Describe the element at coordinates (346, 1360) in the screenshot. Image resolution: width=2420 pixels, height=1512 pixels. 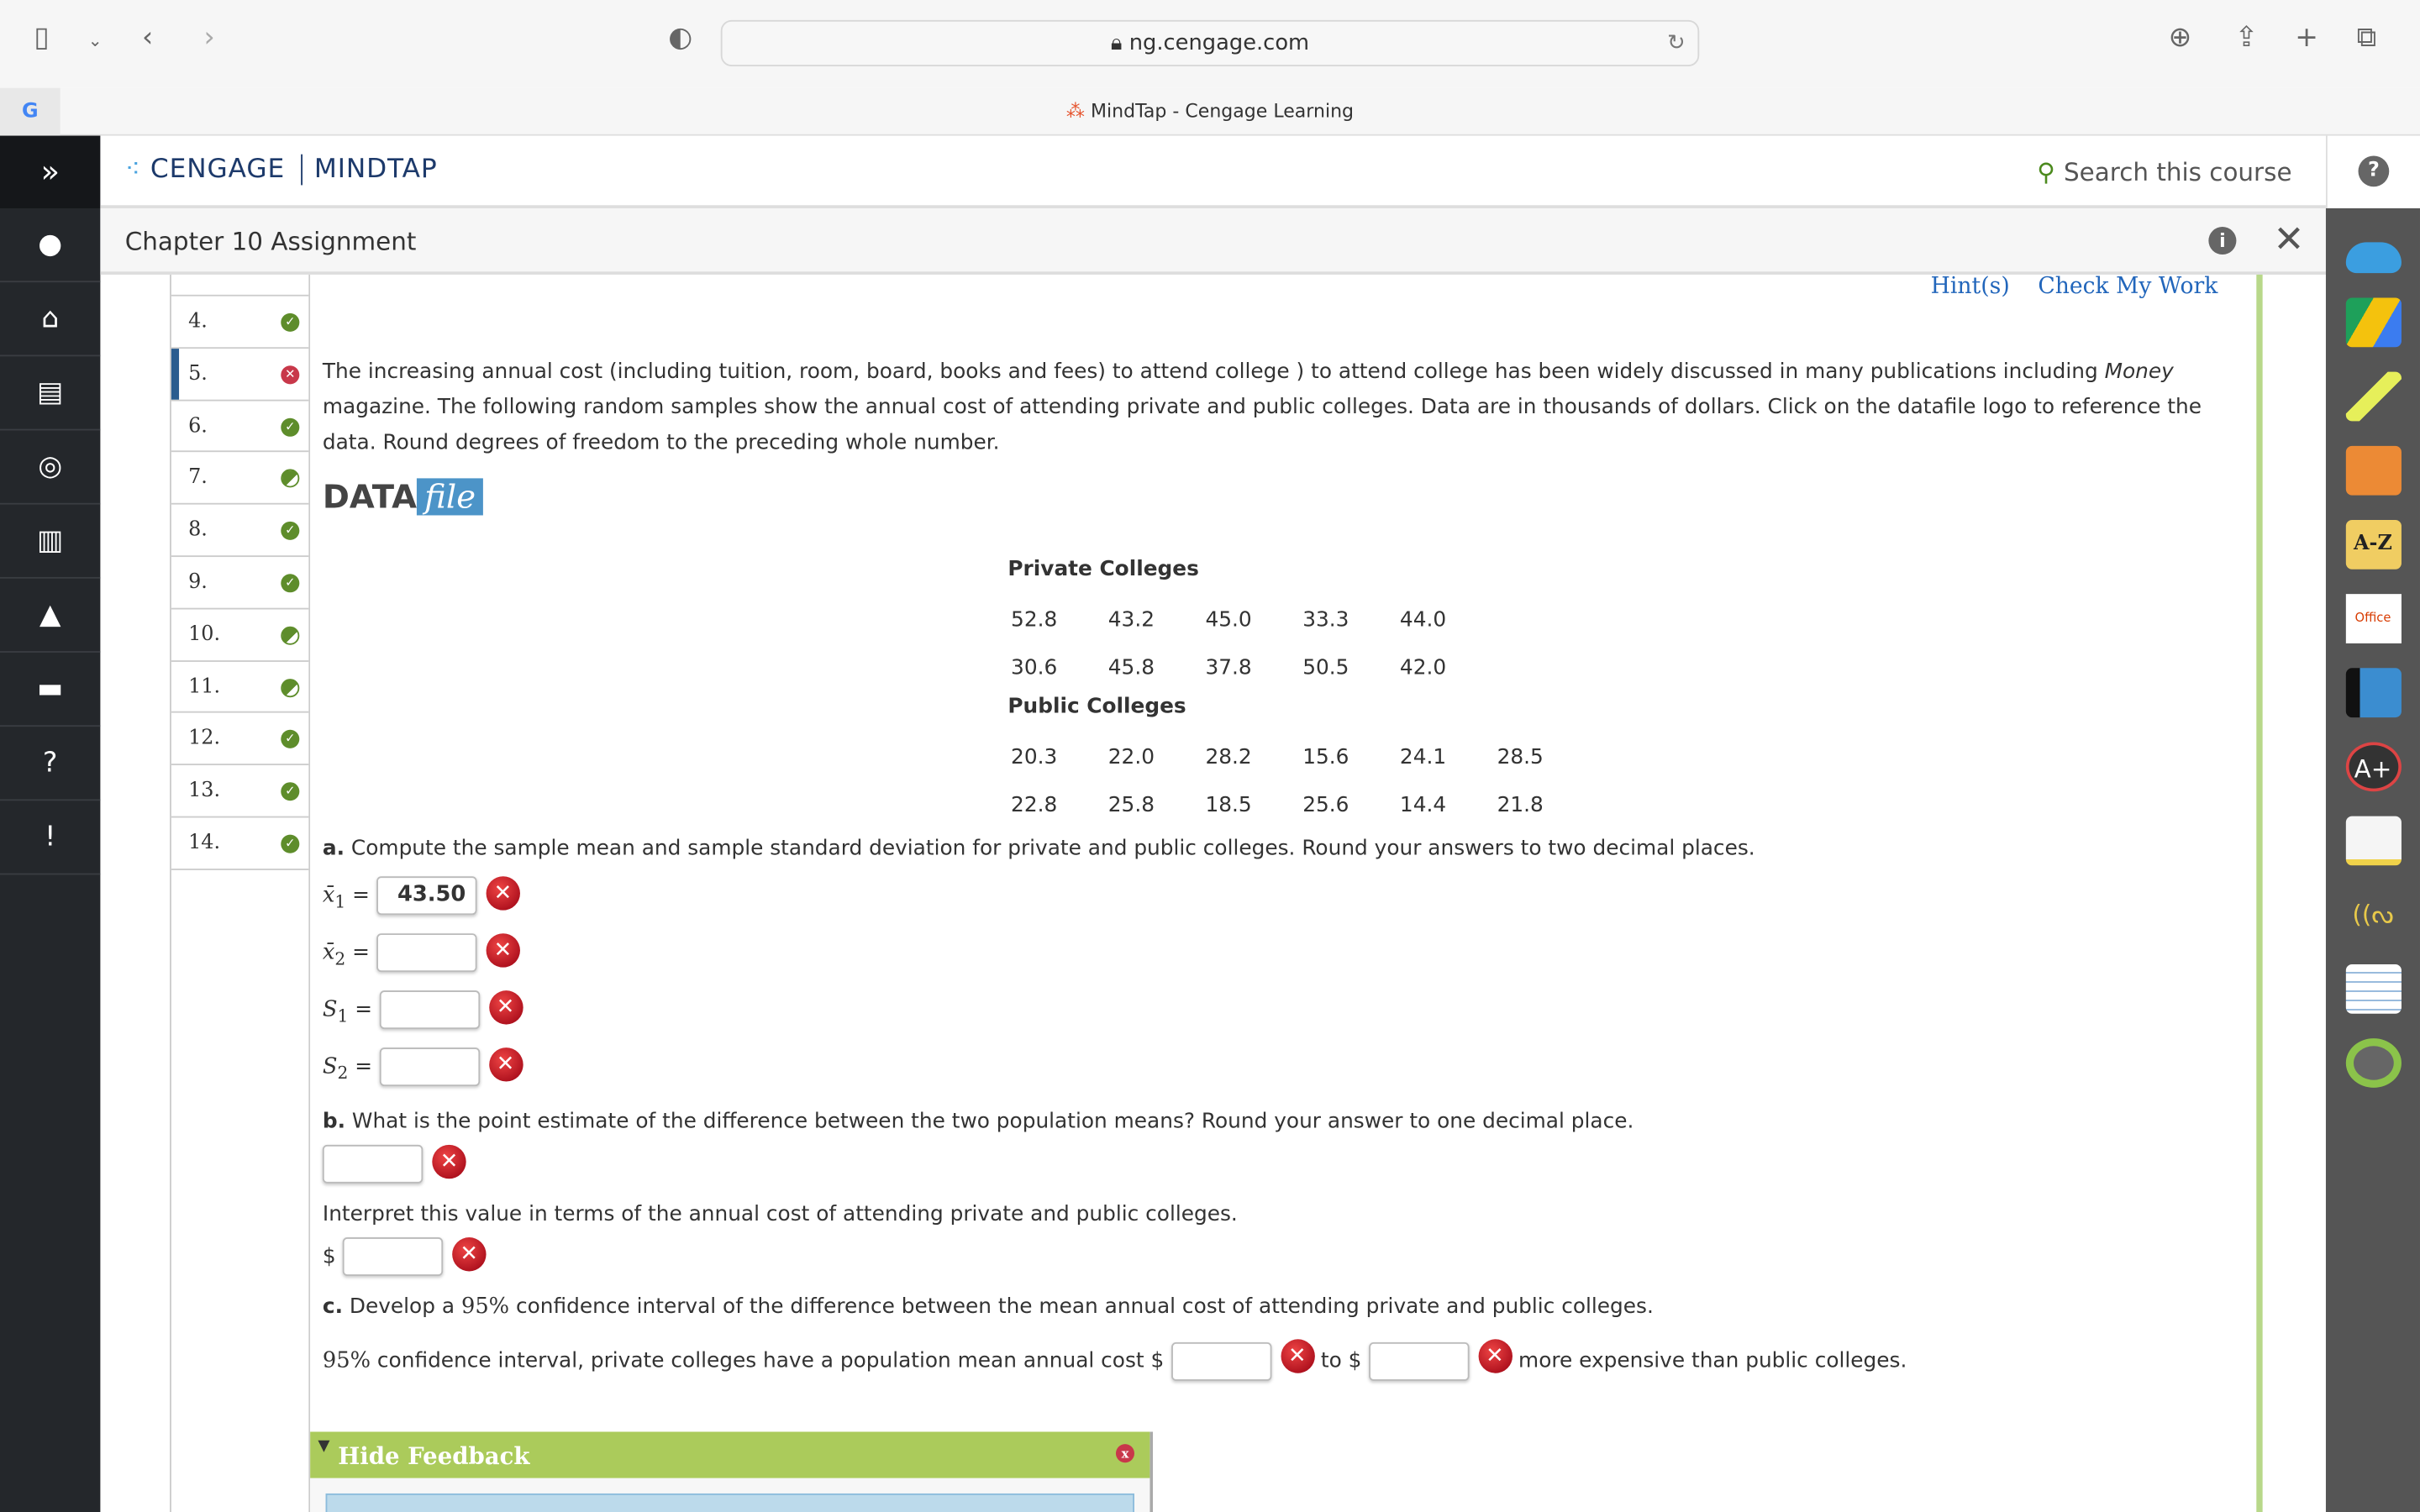
I see `ci-percent: 95%` at that location.